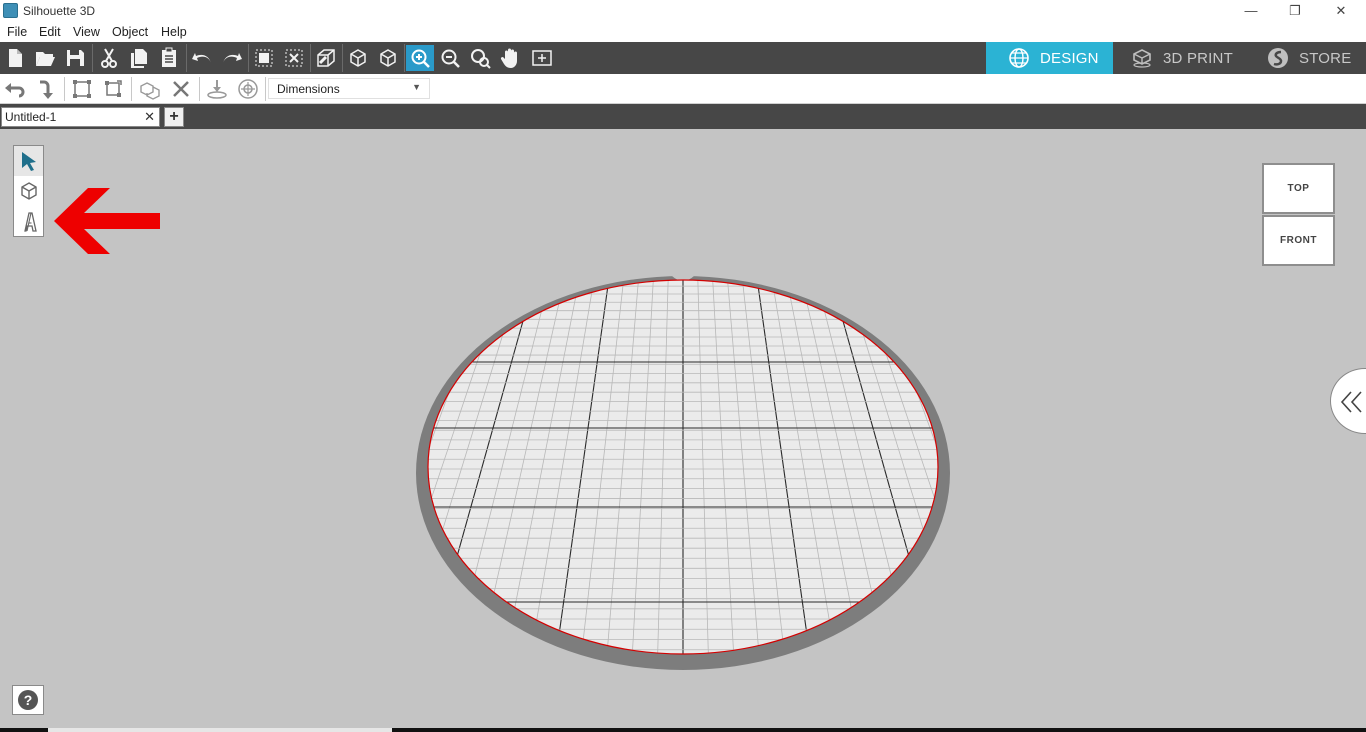  What do you see at coordinates (308, 89) in the screenshot?
I see `dimensions-value: Dimensions` at bounding box center [308, 89].